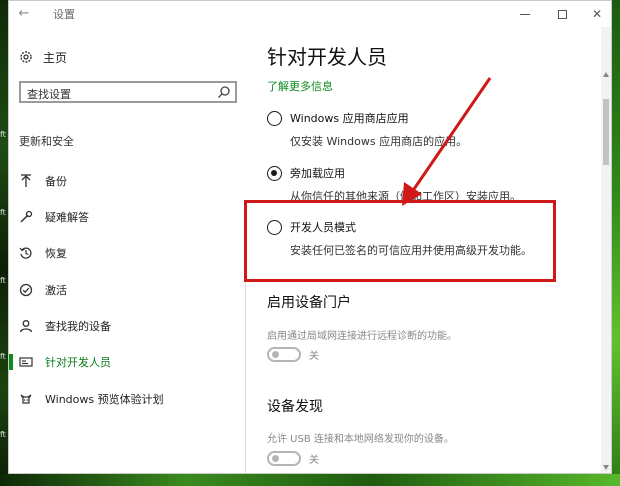  I want to click on sidebar-item-label: 备份, so click(56, 181).